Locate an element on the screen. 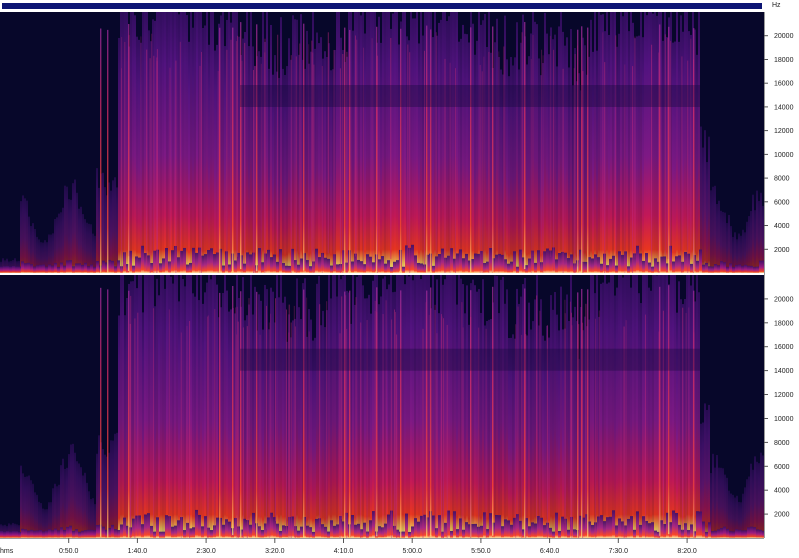 Image resolution: width=799 pixels, height=558 pixels. time-tick-label: 0:50.0 is located at coordinates (69, 551).